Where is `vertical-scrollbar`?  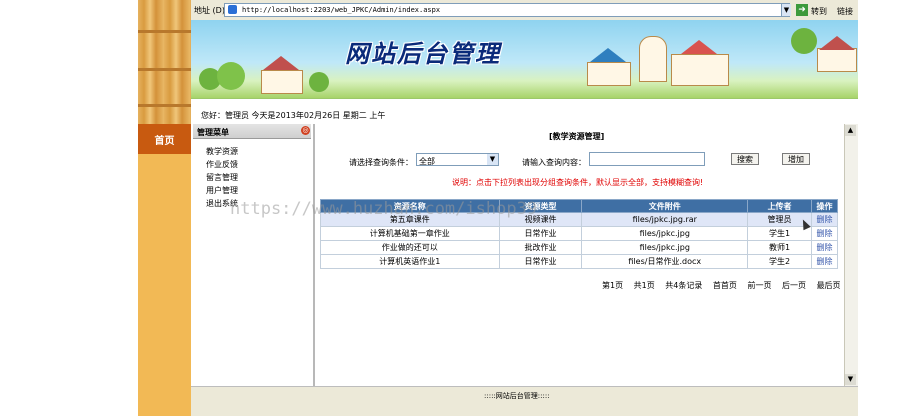
vertical-scrollbar is located at coordinates (851, 255).